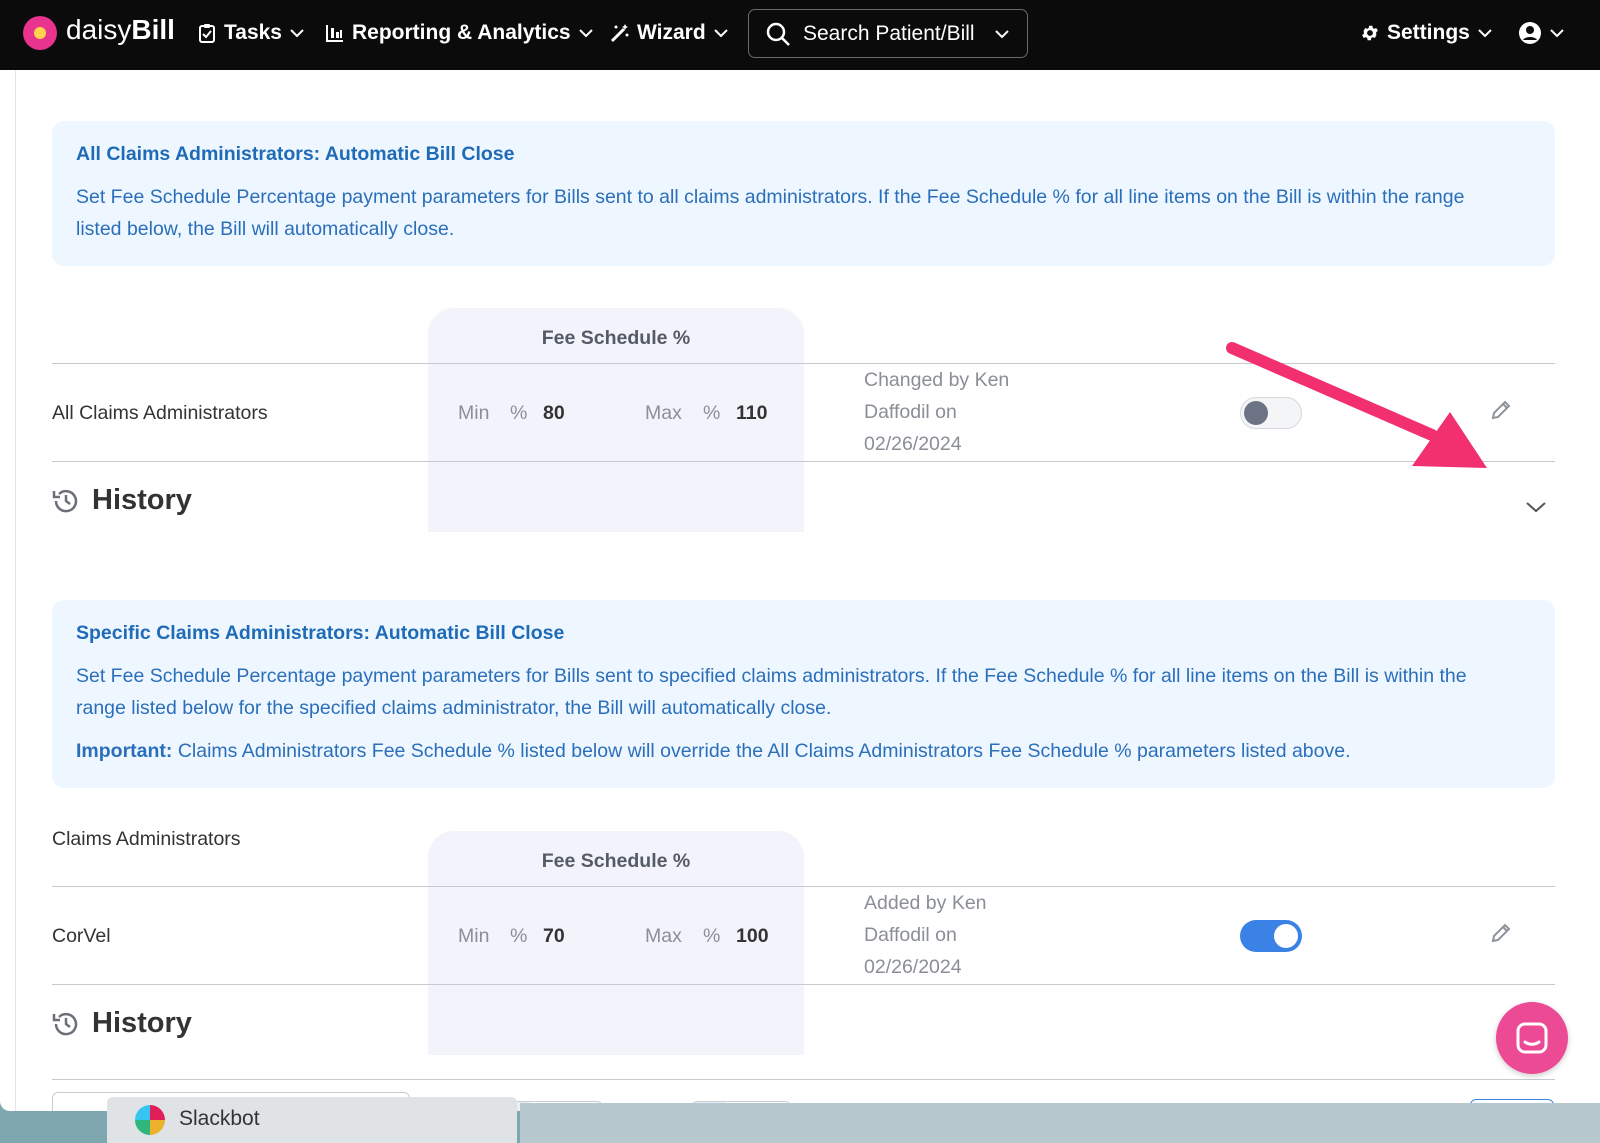  I want to click on nav-settings: Settings, so click(1426, 33).